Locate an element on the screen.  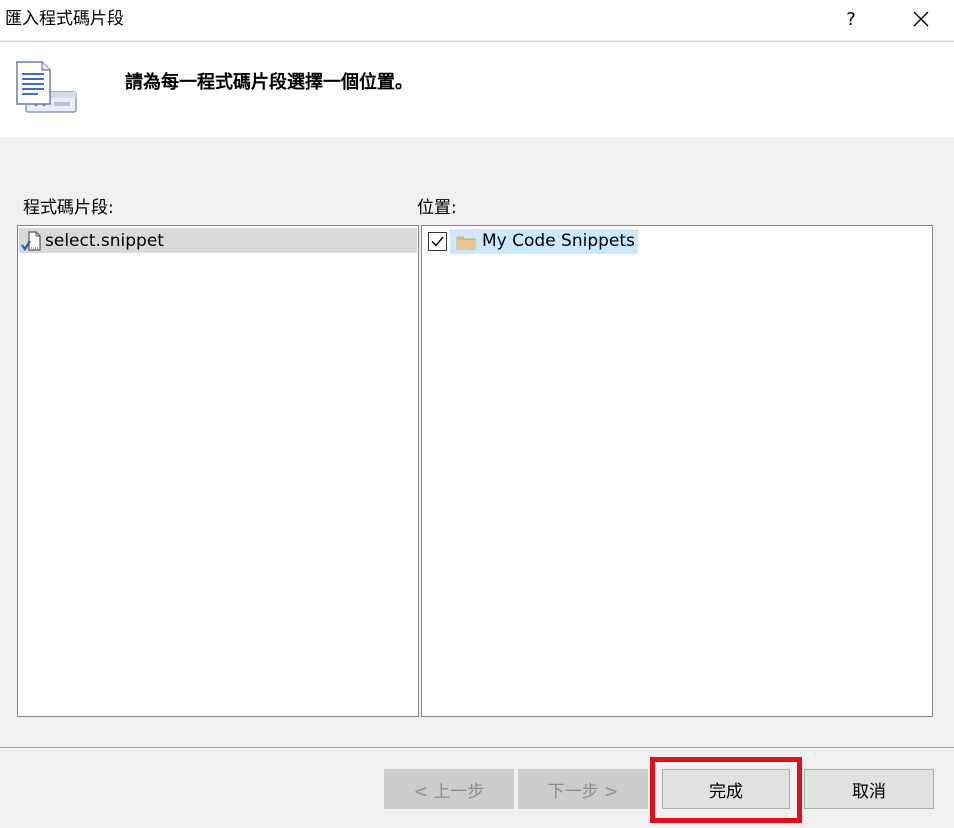
cancel-button: 取消 is located at coordinates (869, 789).